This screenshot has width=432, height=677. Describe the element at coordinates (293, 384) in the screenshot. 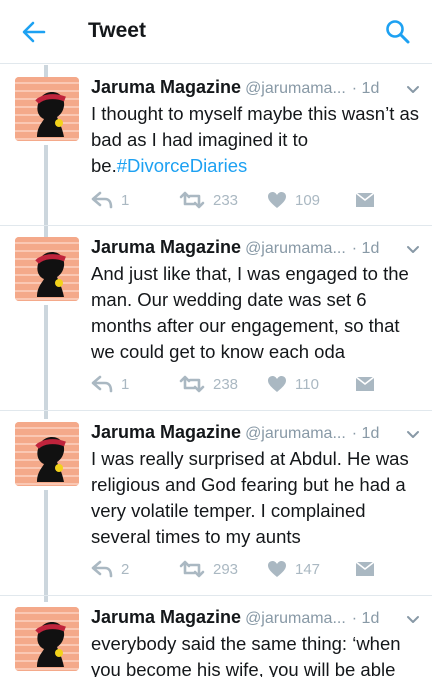

I see `like-button: 110` at that location.